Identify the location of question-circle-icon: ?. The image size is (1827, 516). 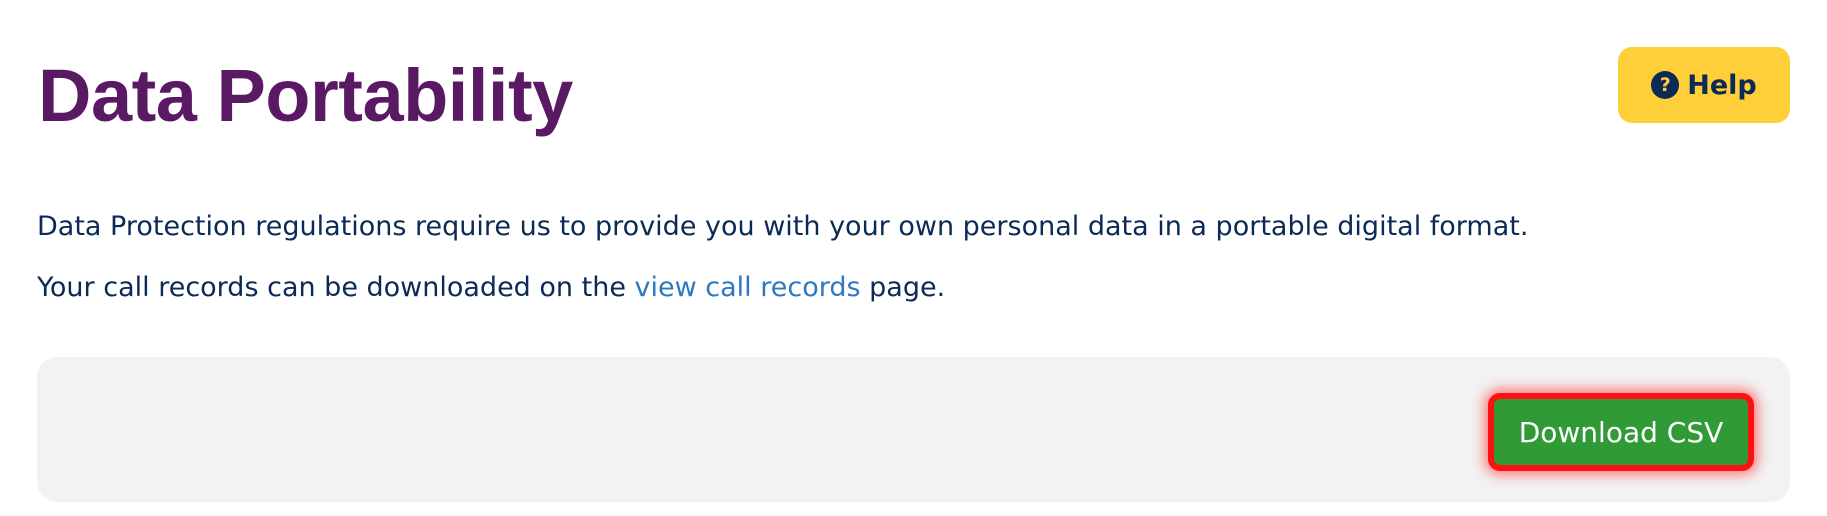
(1665, 85).